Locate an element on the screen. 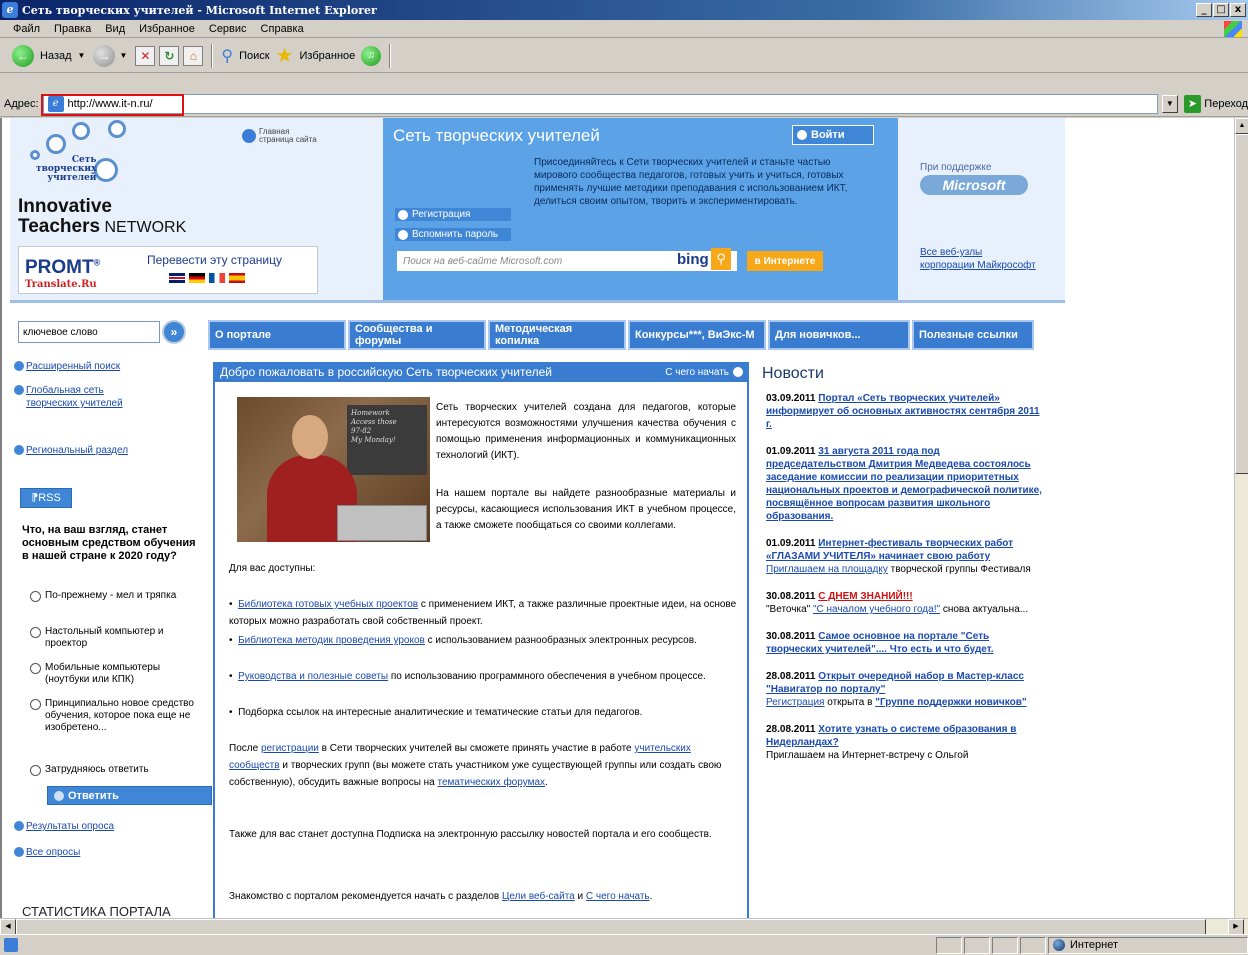 This screenshot has height=955, width=1248. horizontal-scroll-thumb is located at coordinates (611, 927).